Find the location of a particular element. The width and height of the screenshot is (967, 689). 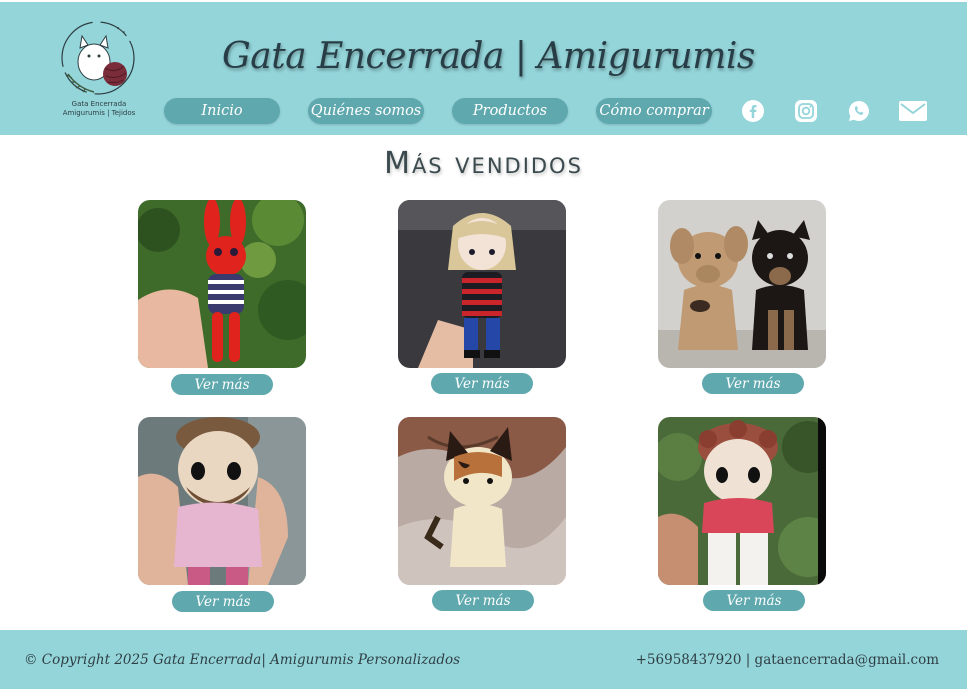

product-image-two-dogs is located at coordinates (742, 284).